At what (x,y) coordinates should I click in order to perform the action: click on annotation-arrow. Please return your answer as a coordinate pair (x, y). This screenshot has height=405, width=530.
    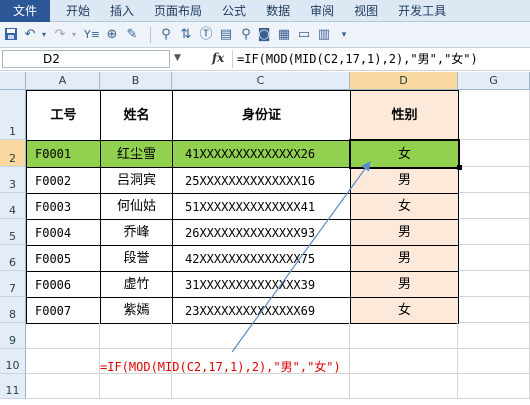
    Looking at the image, I should click on (301, 257).